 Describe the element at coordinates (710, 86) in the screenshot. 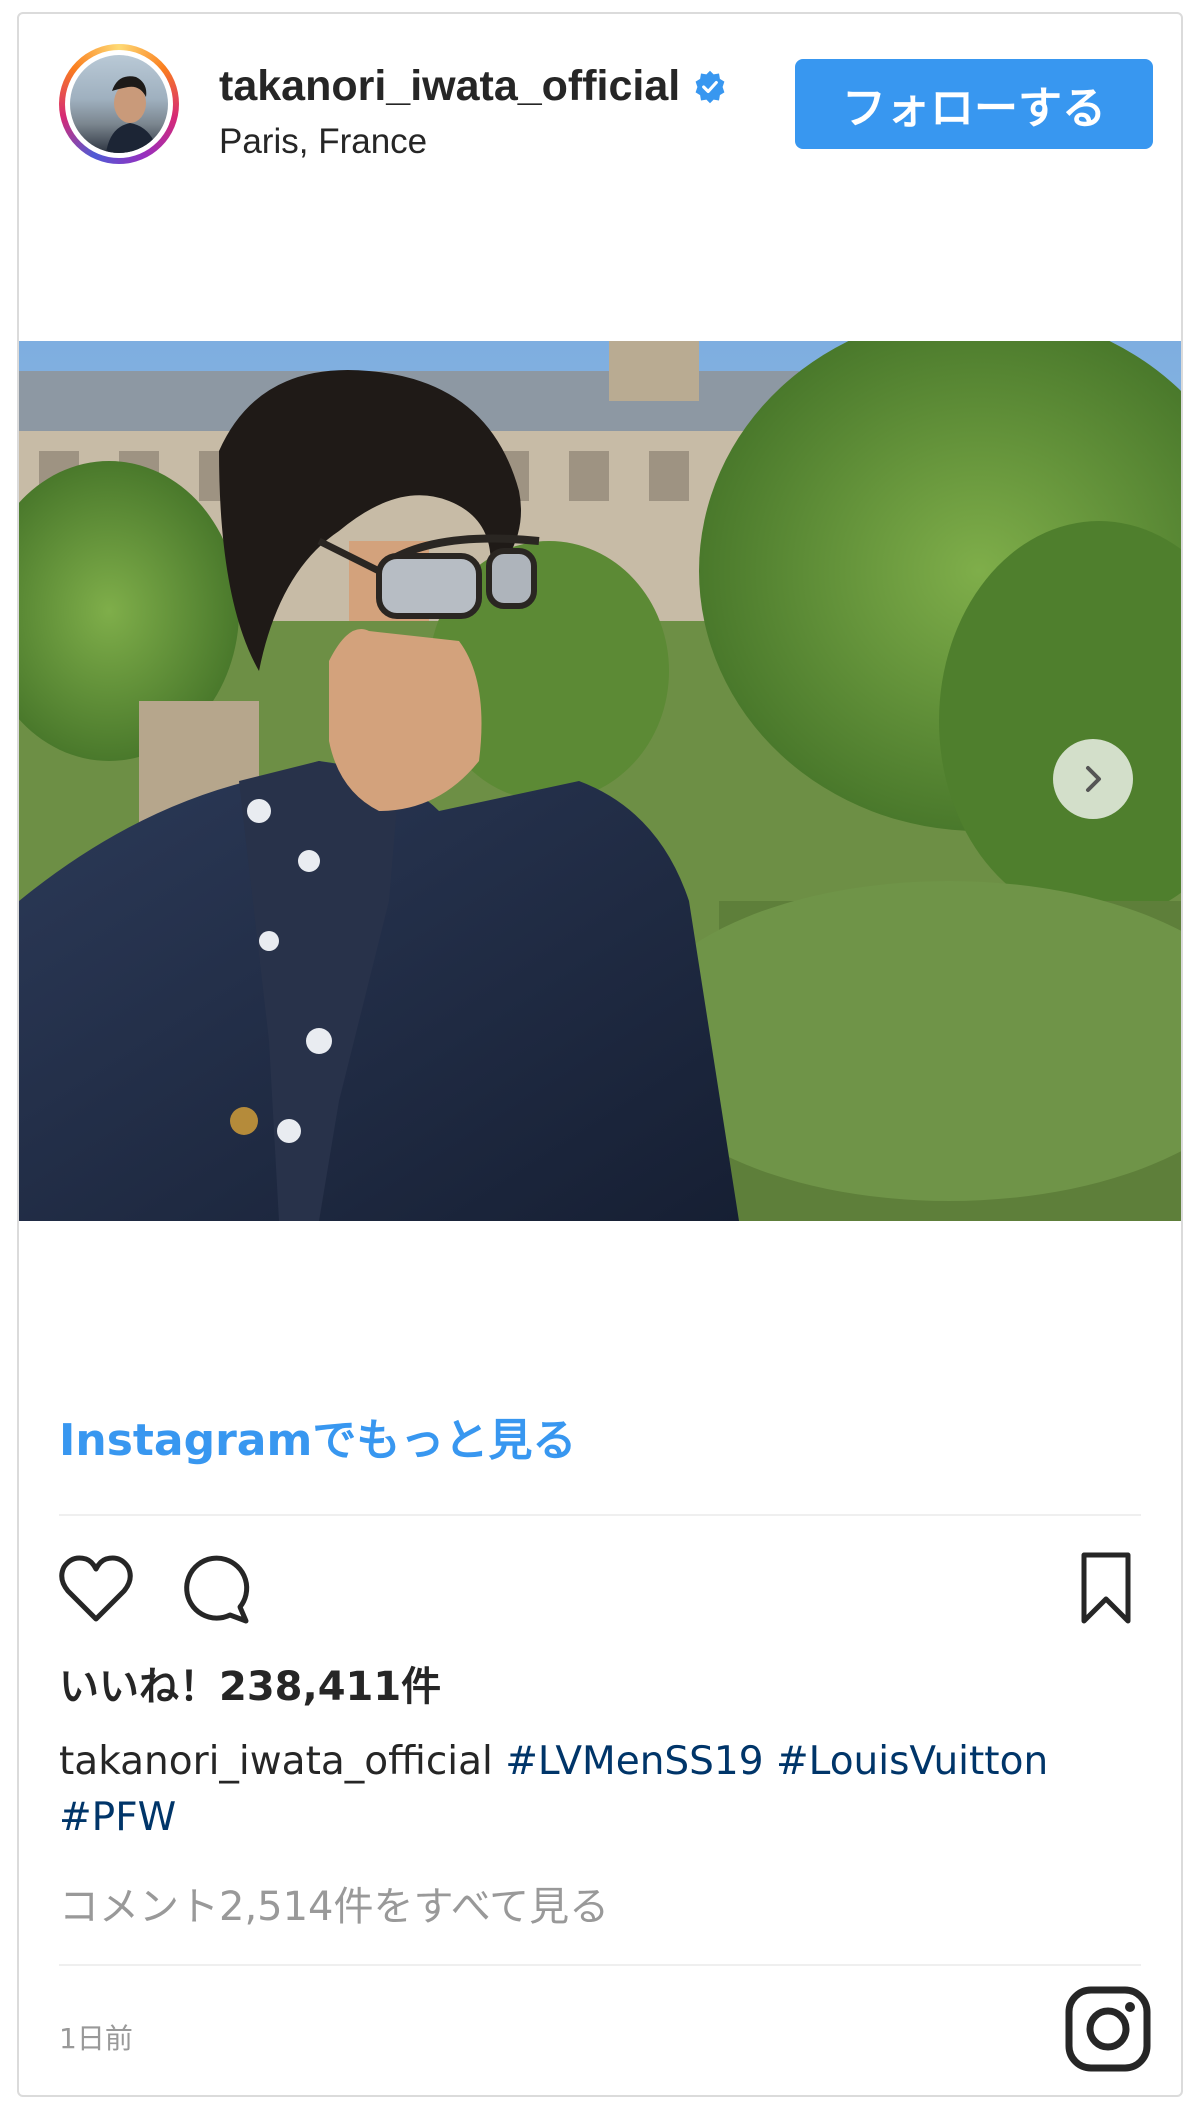

I see `verified-badge-icon` at that location.